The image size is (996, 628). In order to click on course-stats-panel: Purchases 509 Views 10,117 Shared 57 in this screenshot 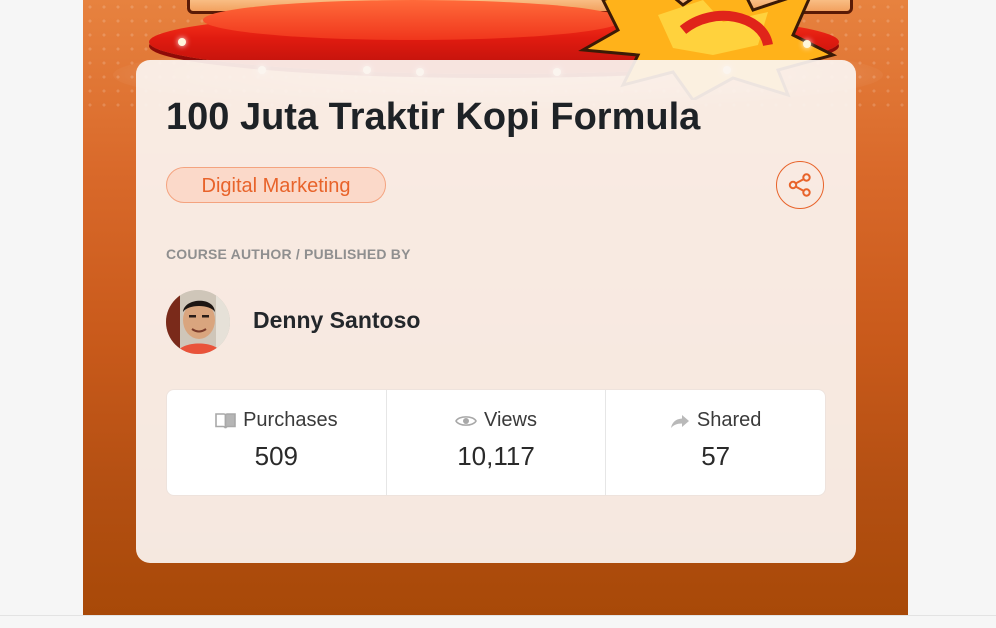, I will do `click(496, 442)`.